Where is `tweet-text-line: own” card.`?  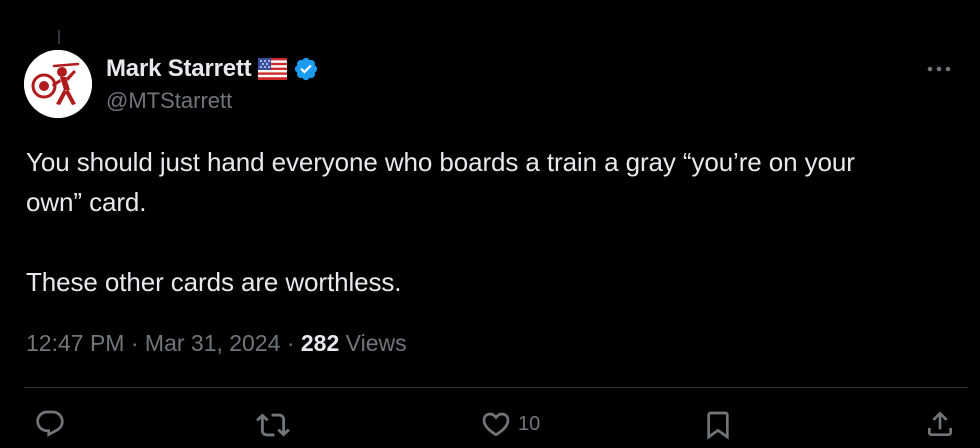
tweet-text-line: own” card. is located at coordinates (86, 202).